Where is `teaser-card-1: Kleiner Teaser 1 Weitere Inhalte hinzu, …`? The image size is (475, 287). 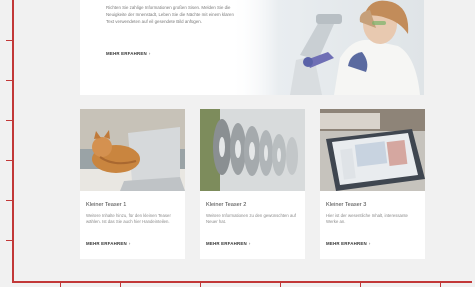
teaser-card-1: Kleiner Teaser 1 Weitere Inhalte hinzu, … is located at coordinates (132, 184).